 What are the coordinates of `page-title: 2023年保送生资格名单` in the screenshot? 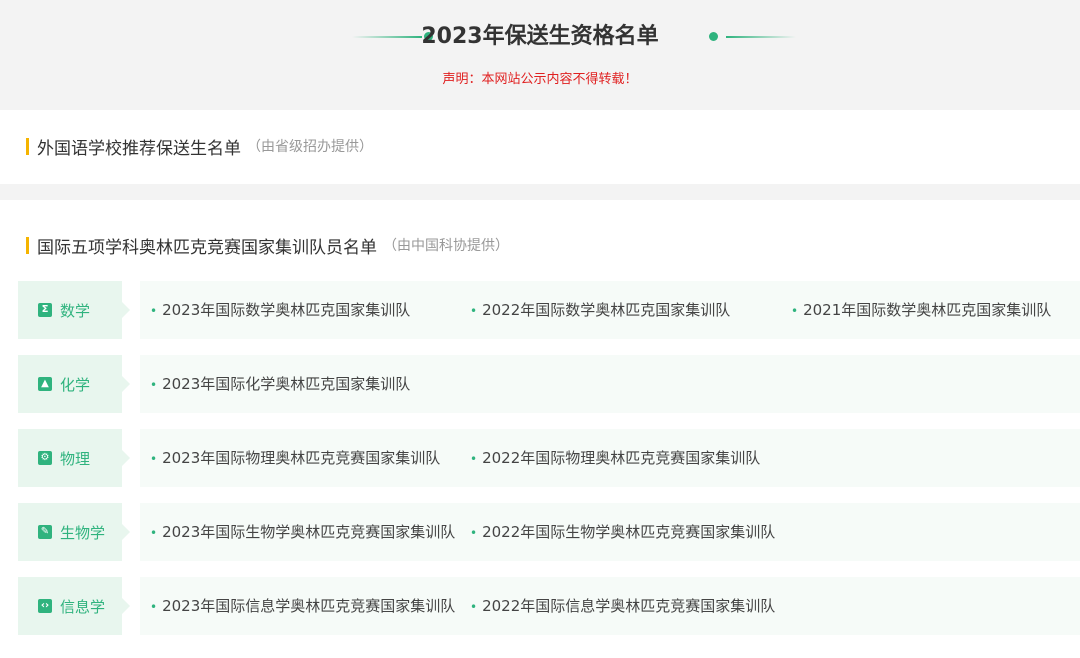 It's located at (540, 36).